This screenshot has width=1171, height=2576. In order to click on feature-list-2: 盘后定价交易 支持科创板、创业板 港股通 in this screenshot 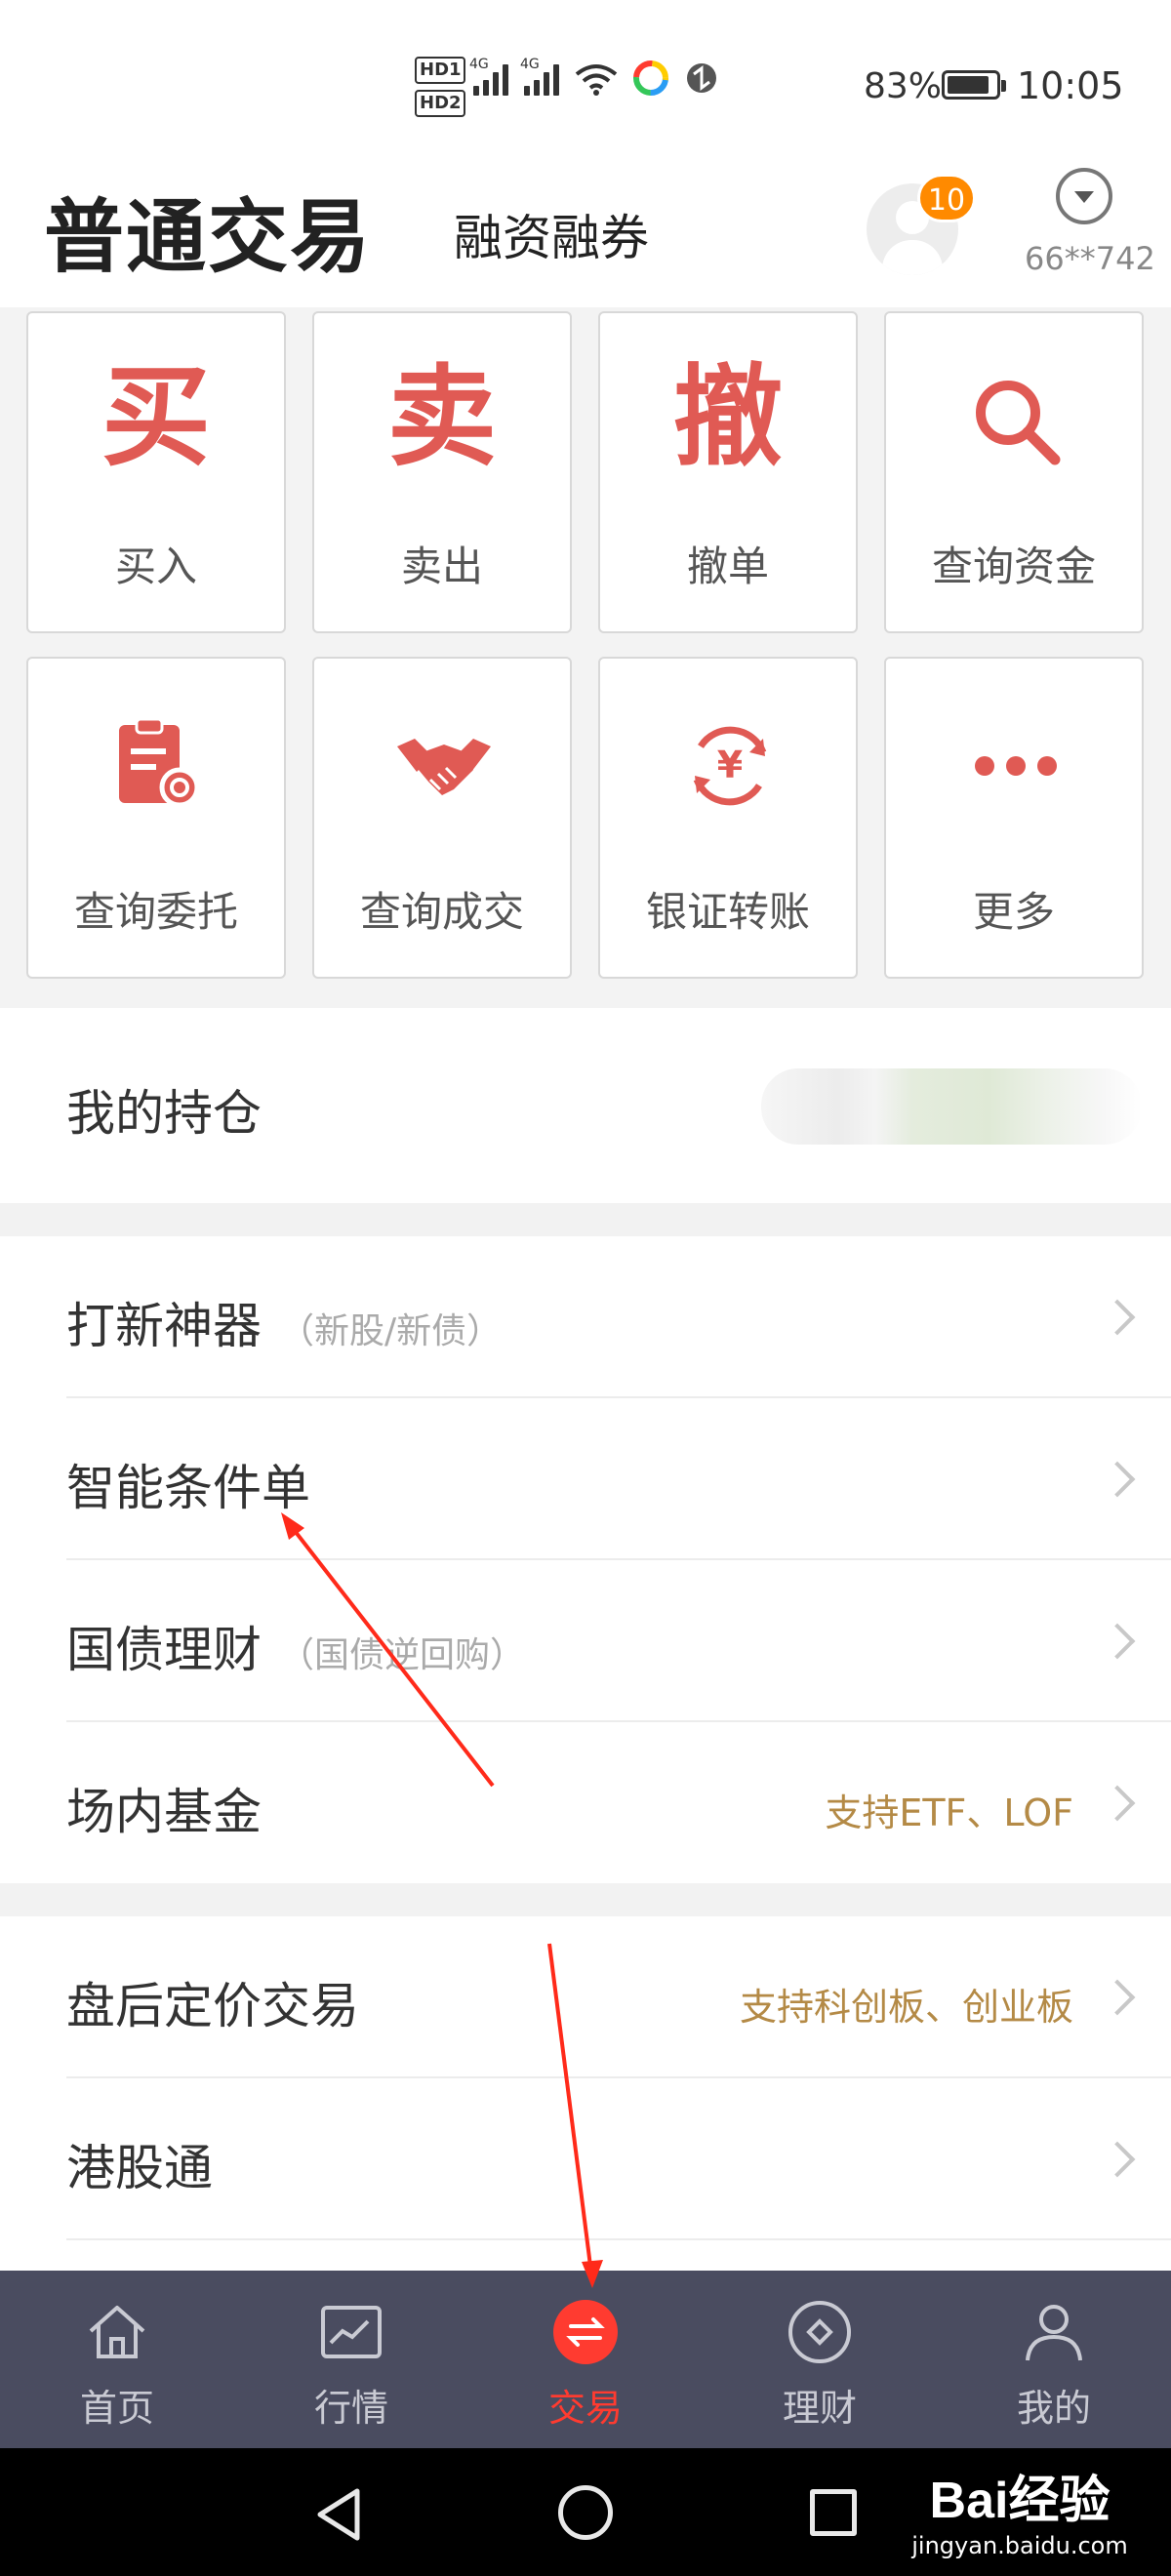, I will do `click(585, 2078)`.